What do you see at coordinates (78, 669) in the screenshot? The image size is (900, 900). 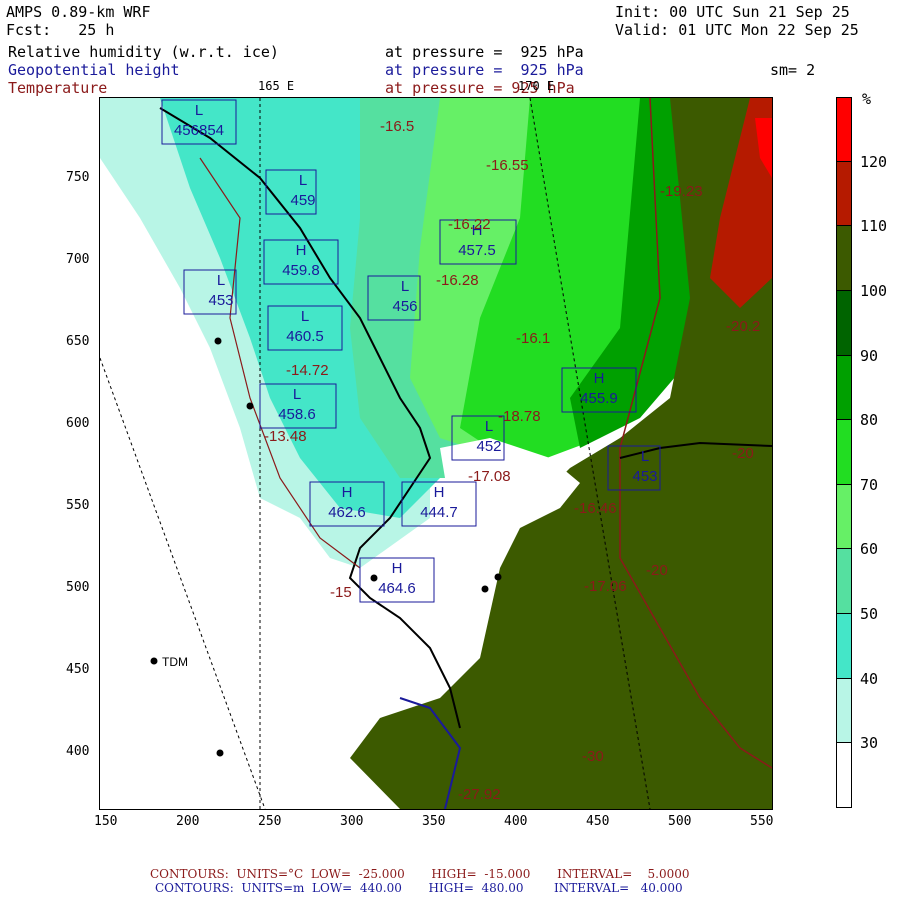 I see `y-tick-label: 450` at bounding box center [78, 669].